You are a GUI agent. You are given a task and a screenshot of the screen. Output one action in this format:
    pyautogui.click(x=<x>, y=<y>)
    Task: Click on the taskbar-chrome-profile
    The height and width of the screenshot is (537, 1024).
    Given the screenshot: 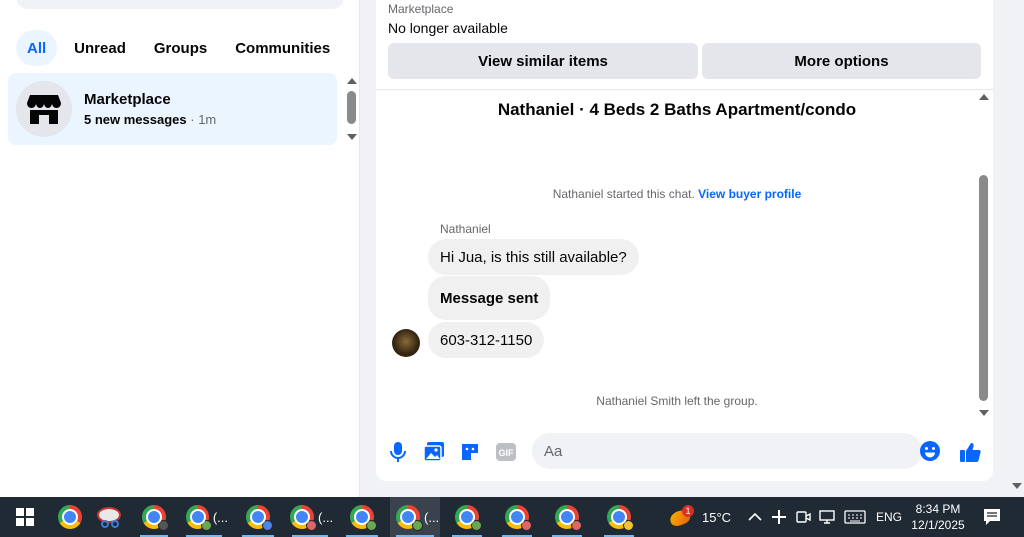 What is the action you would take?
    pyautogui.click(x=154, y=517)
    